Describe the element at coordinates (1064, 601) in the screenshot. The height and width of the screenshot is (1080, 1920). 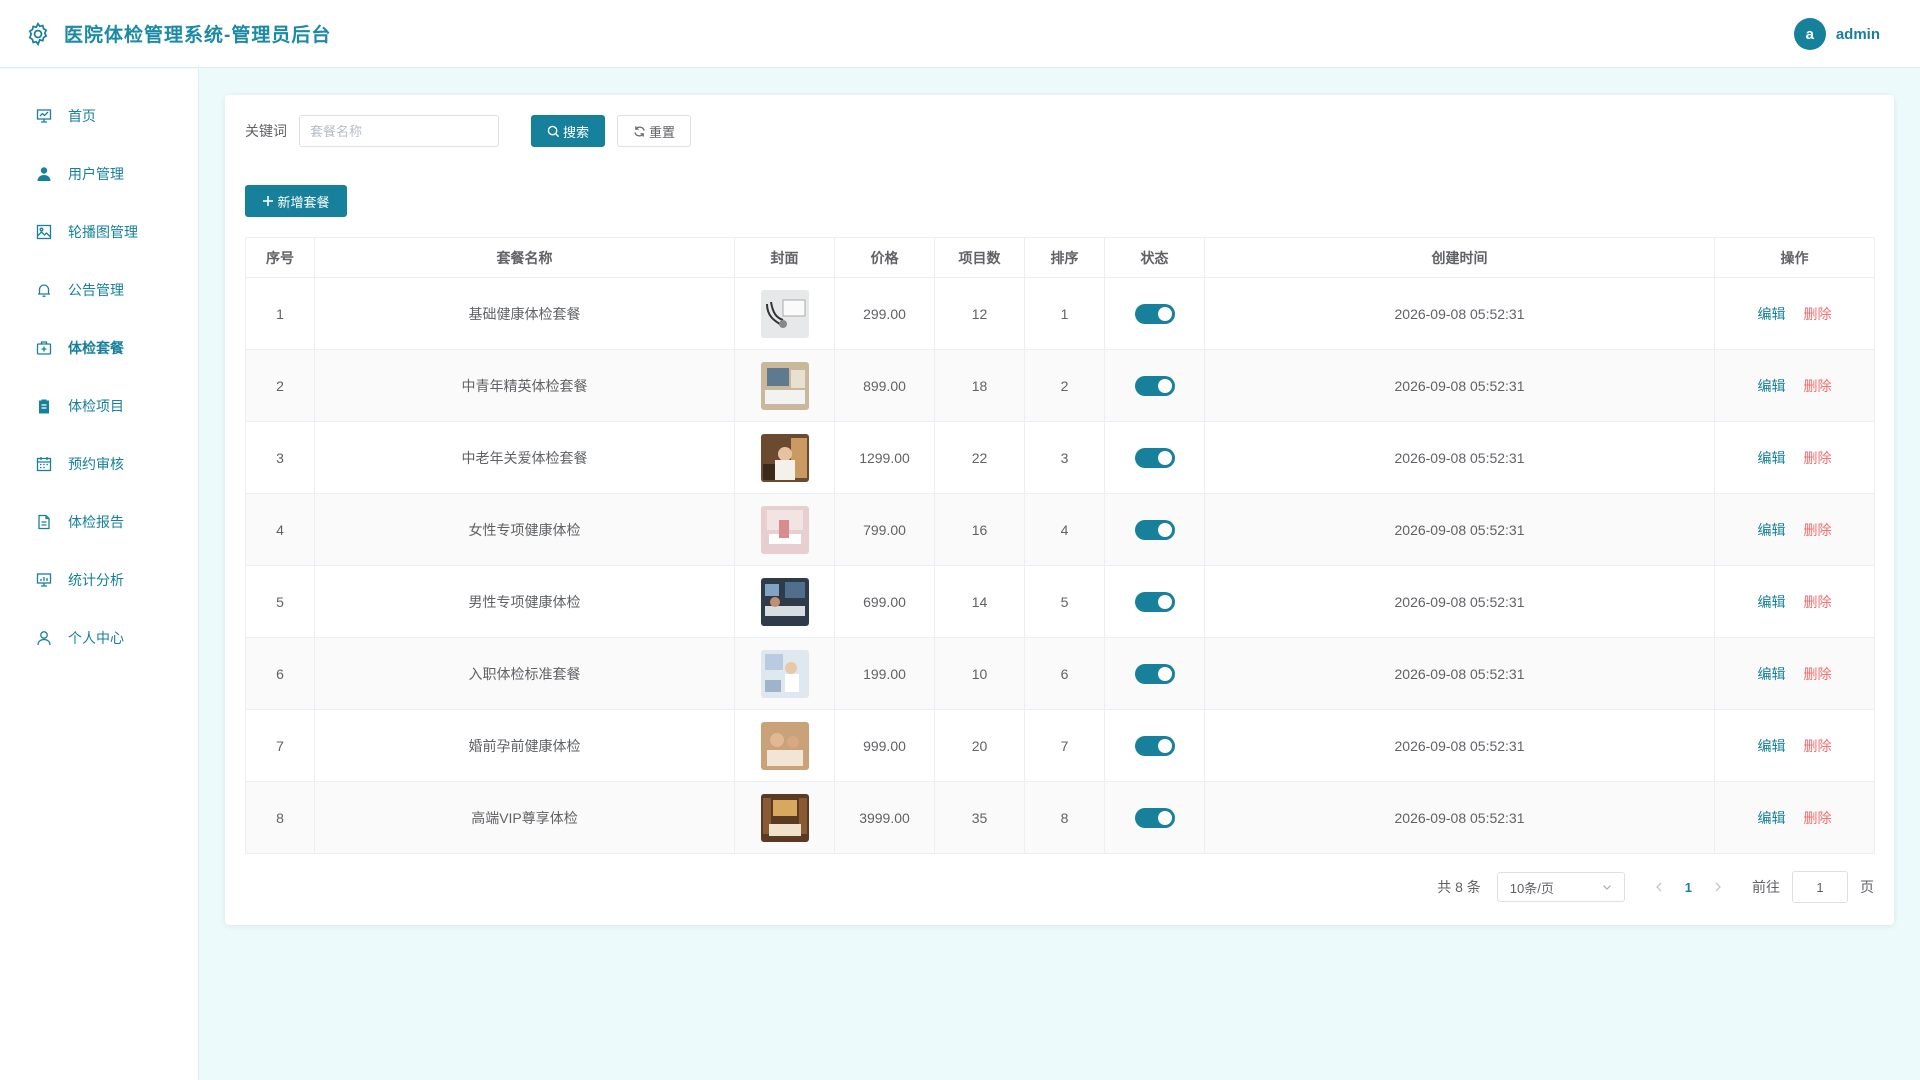
I see `cell-sort: 5` at that location.